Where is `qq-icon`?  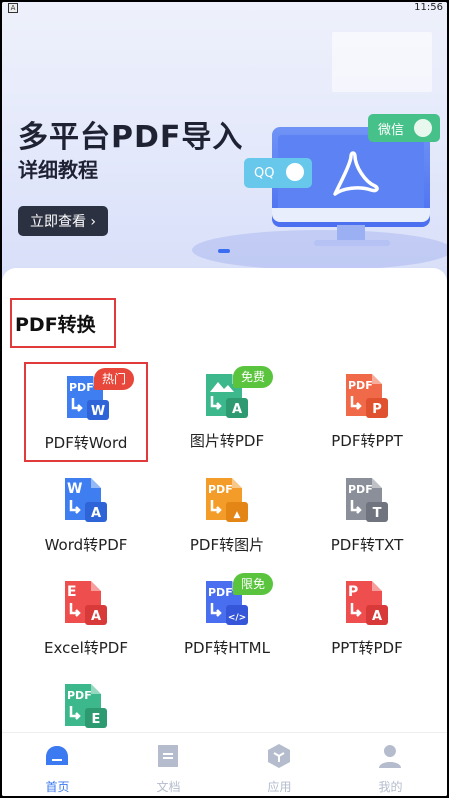 qq-icon is located at coordinates (295, 172).